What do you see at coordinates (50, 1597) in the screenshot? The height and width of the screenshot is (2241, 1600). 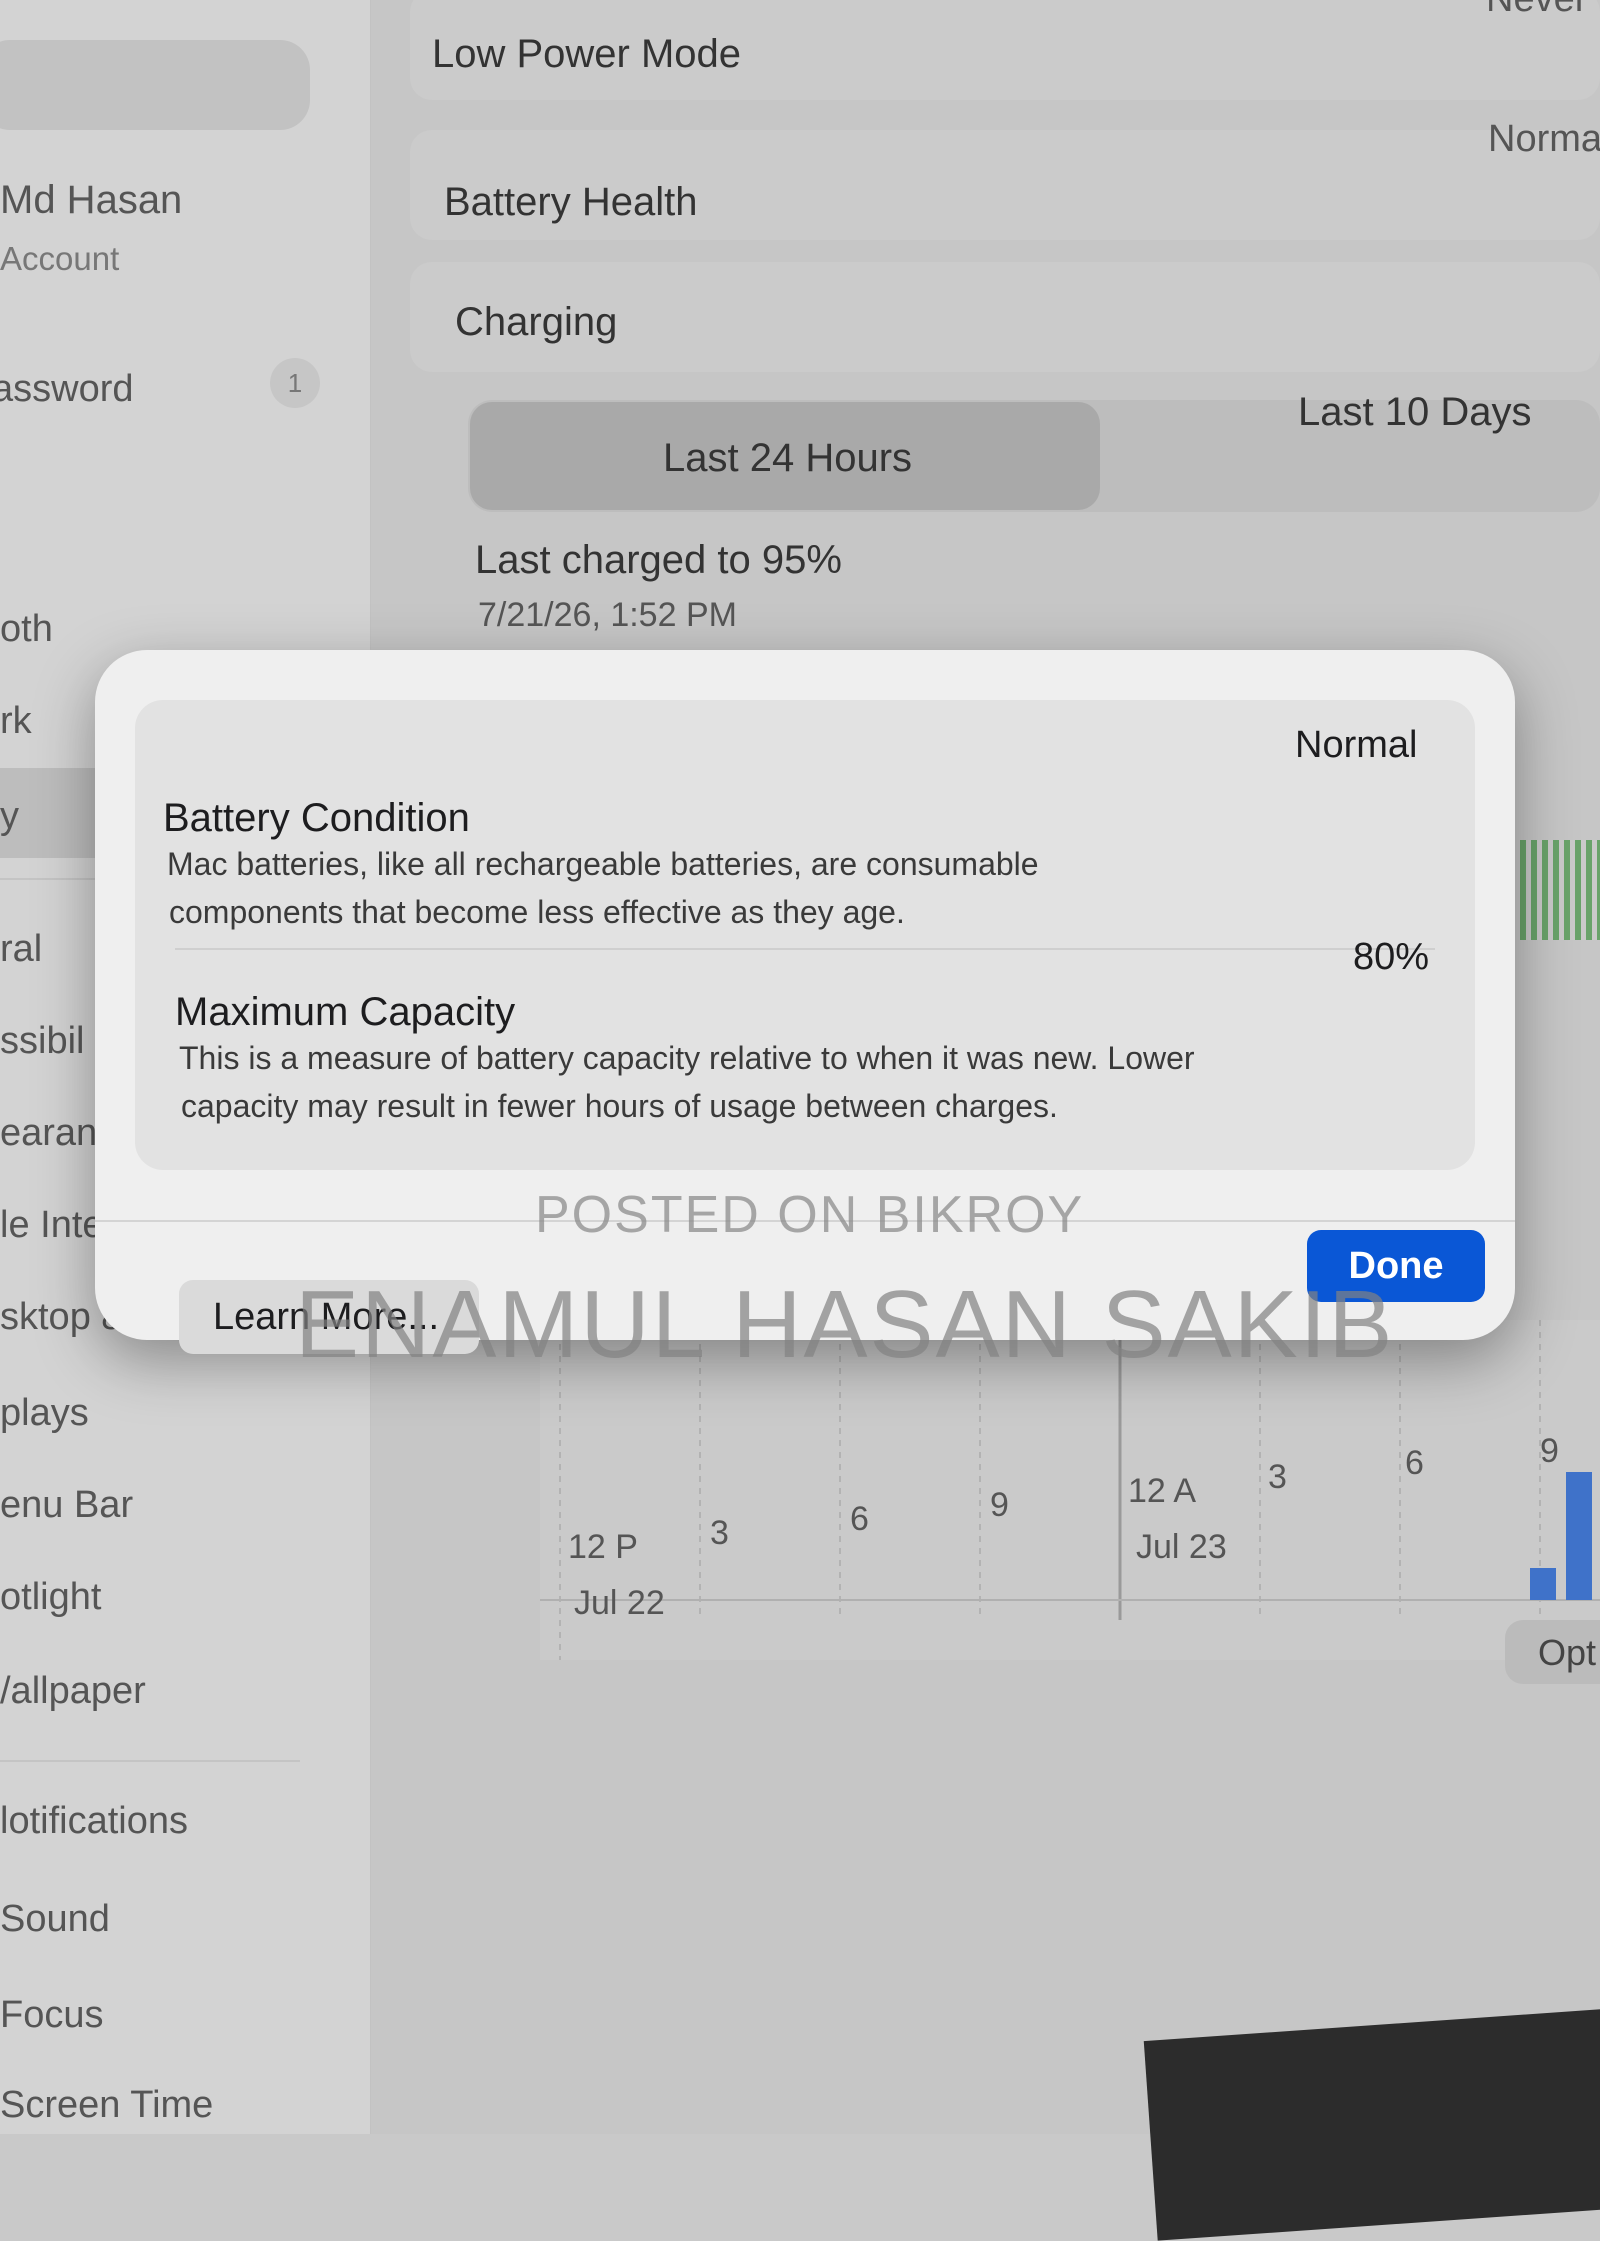 I see `sidebar-item-spotlight: otlight` at bounding box center [50, 1597].